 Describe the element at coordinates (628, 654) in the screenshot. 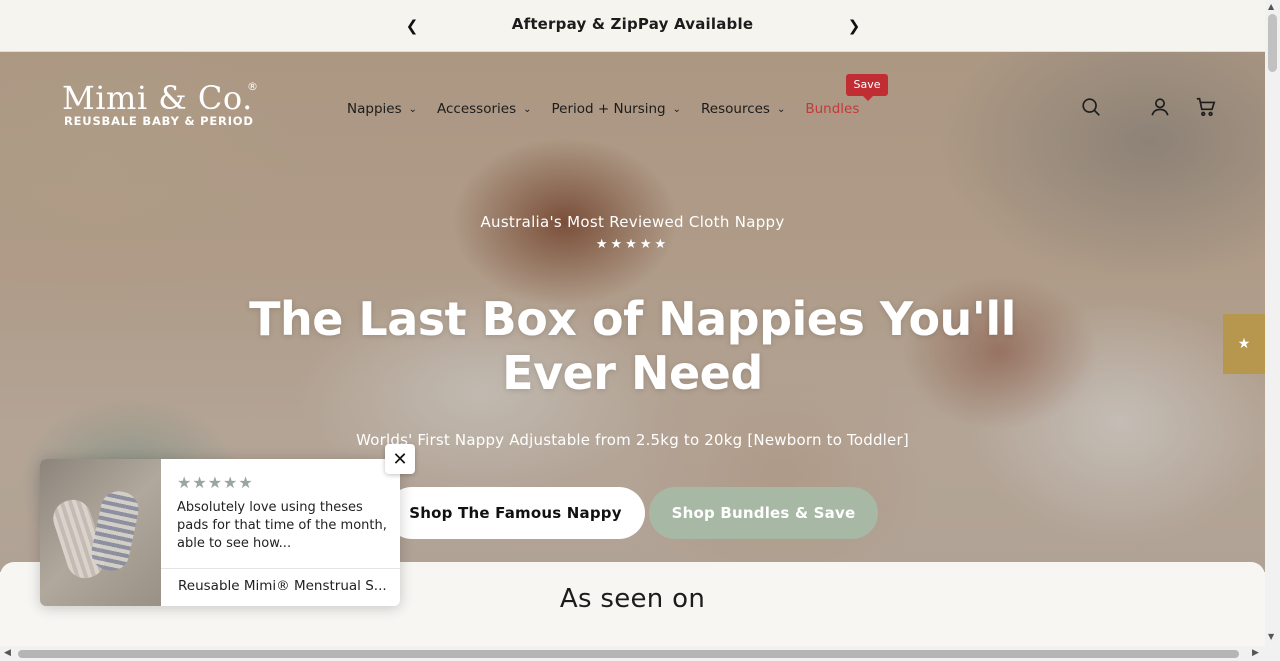

I see `horizontal-scroll-thumb` at that location.